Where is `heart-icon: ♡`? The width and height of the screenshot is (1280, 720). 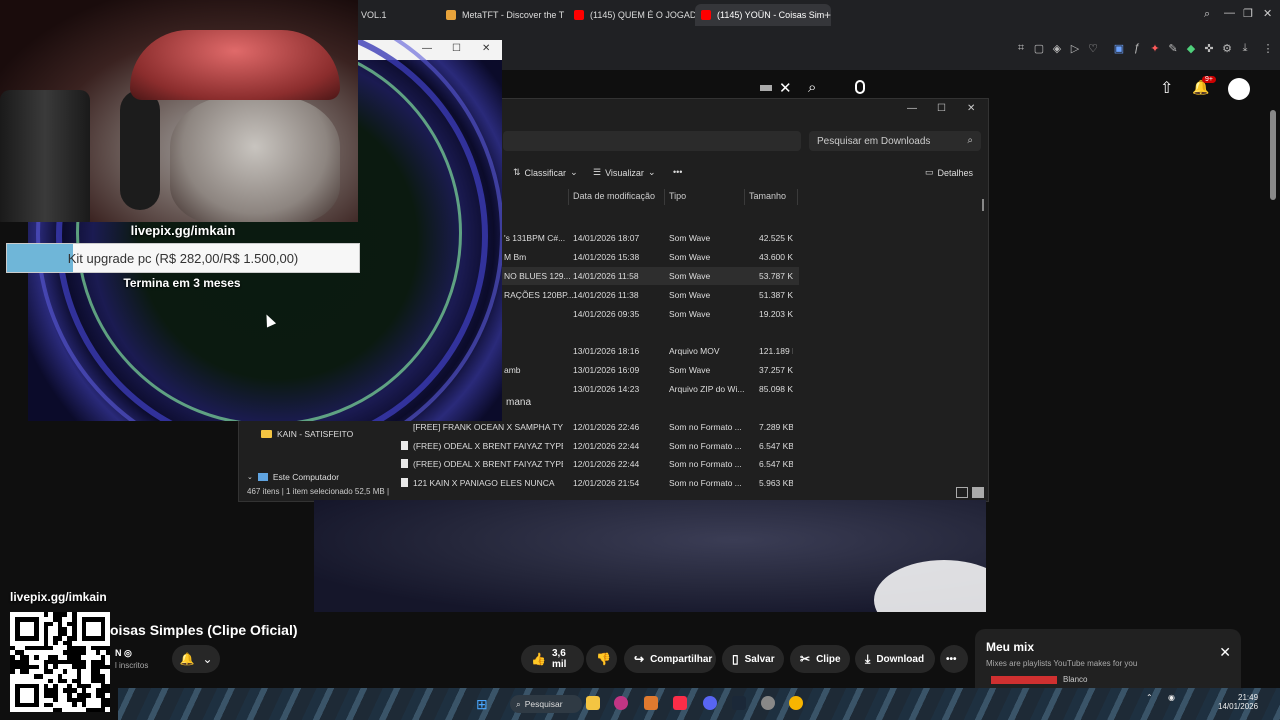 heart-icon: ♡ is located at coordinates (1093, 48).